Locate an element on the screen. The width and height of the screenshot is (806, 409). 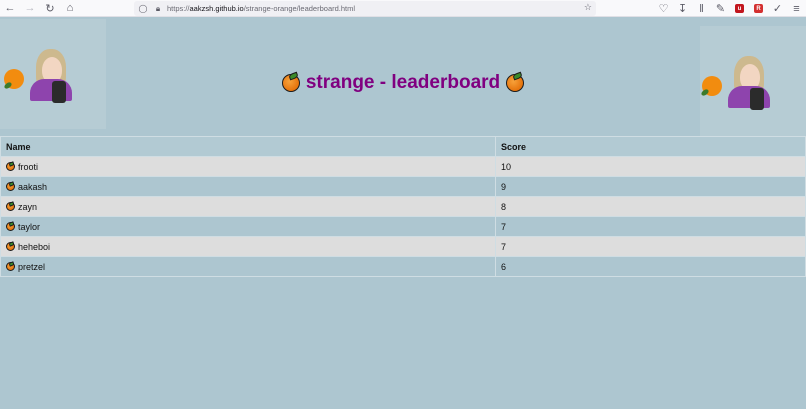
page-title-text: strange - leaderboard is located at coordinates (403, 82).